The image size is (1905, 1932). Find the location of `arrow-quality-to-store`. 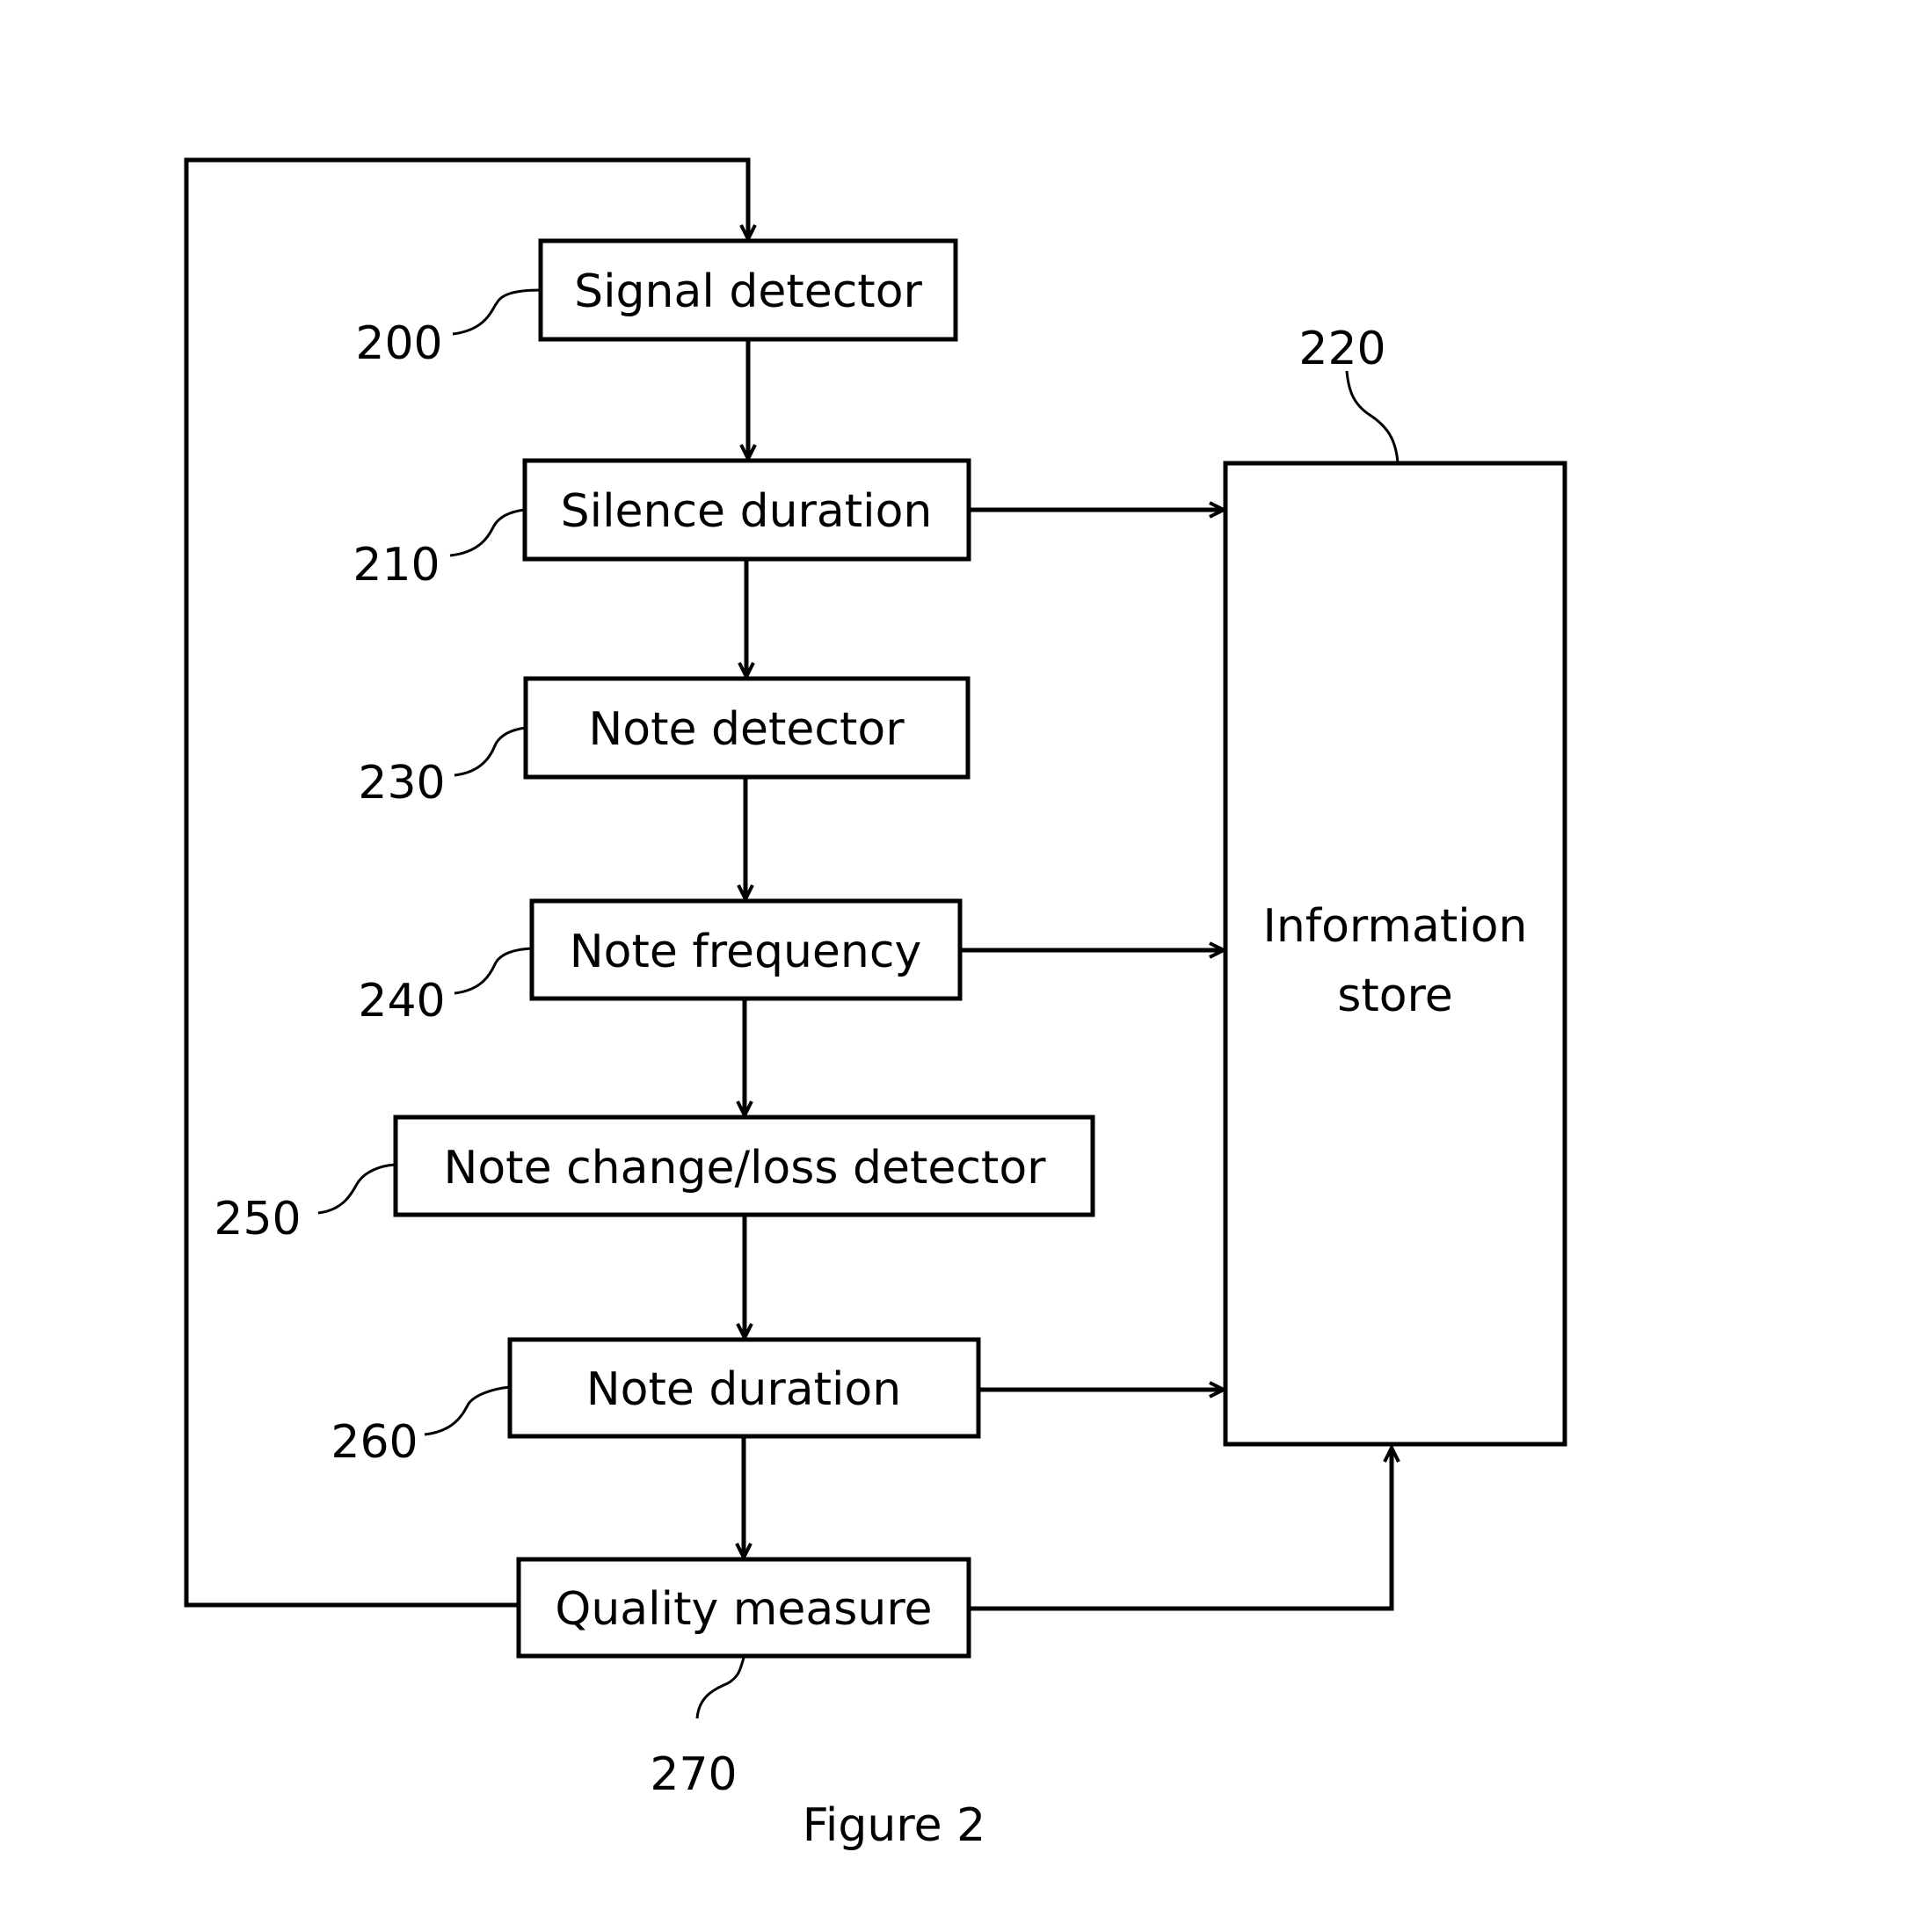

arrow-quality-to-store is located at coordinates (1180, 1529).